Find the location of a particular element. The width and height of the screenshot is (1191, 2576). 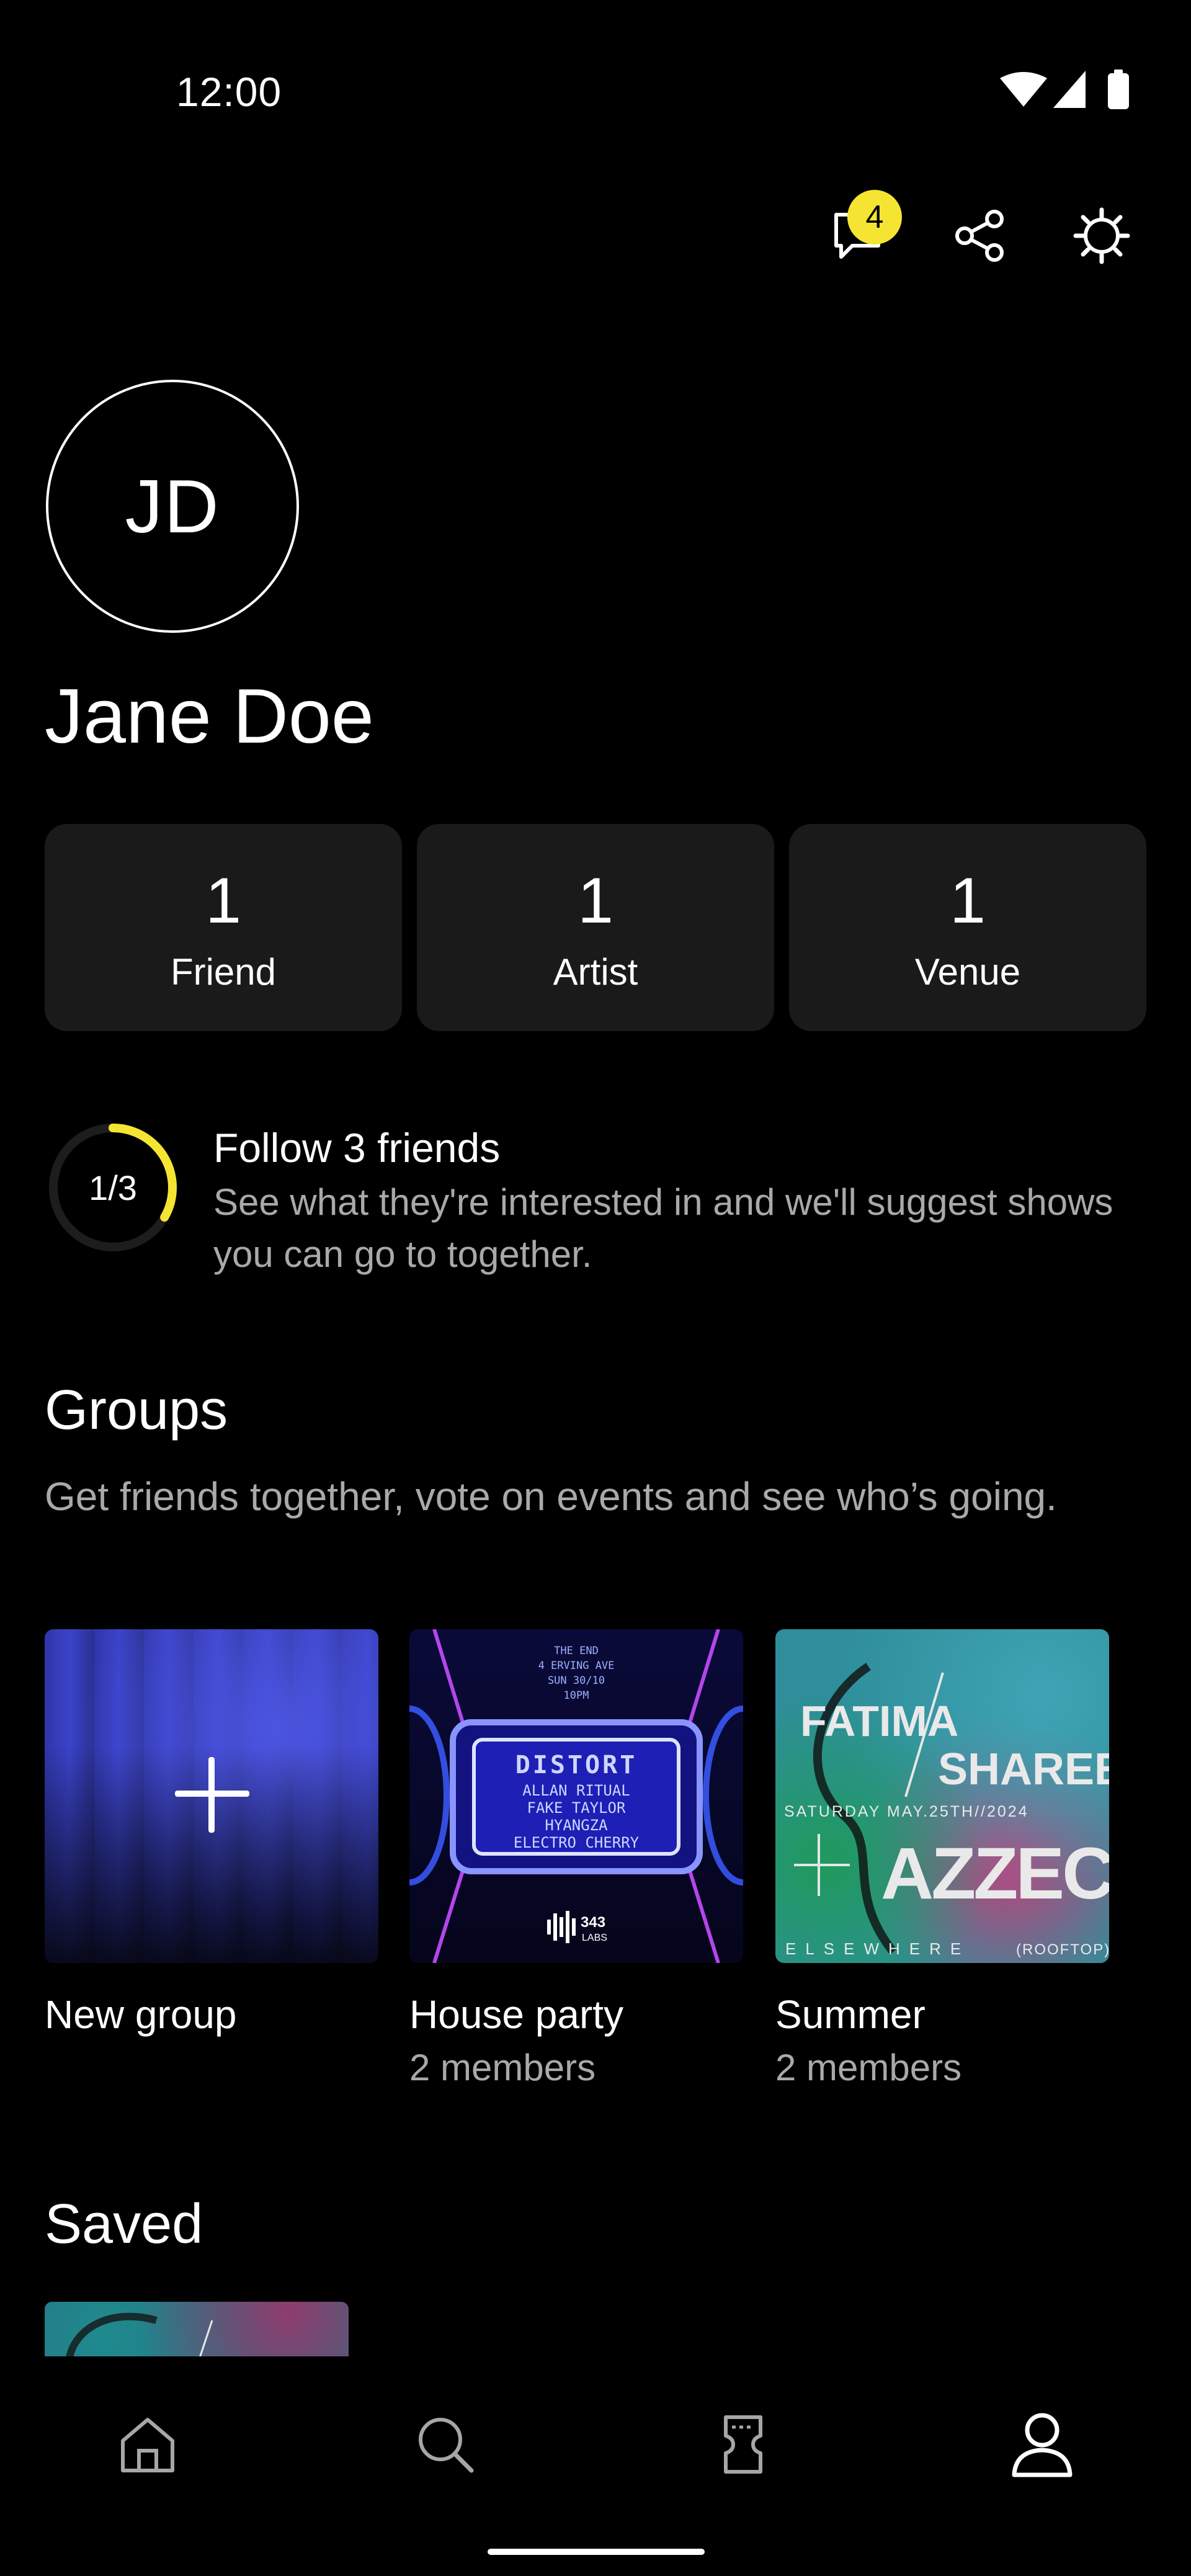

stat-artists-card: 1 Artist is located at coordinates (595, 927).